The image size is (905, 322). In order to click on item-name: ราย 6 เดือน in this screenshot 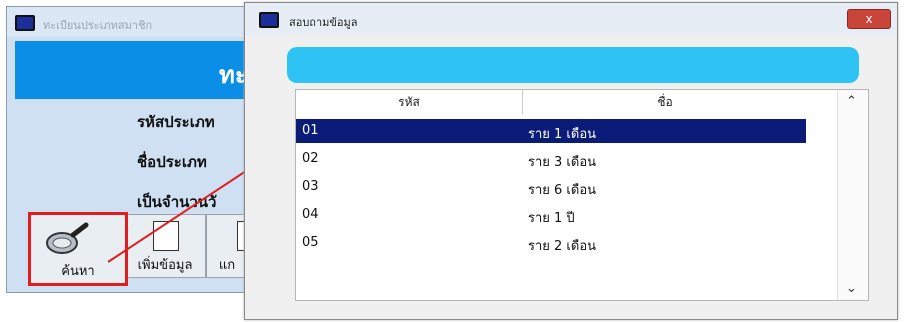, I will do `click(562, 190)`.